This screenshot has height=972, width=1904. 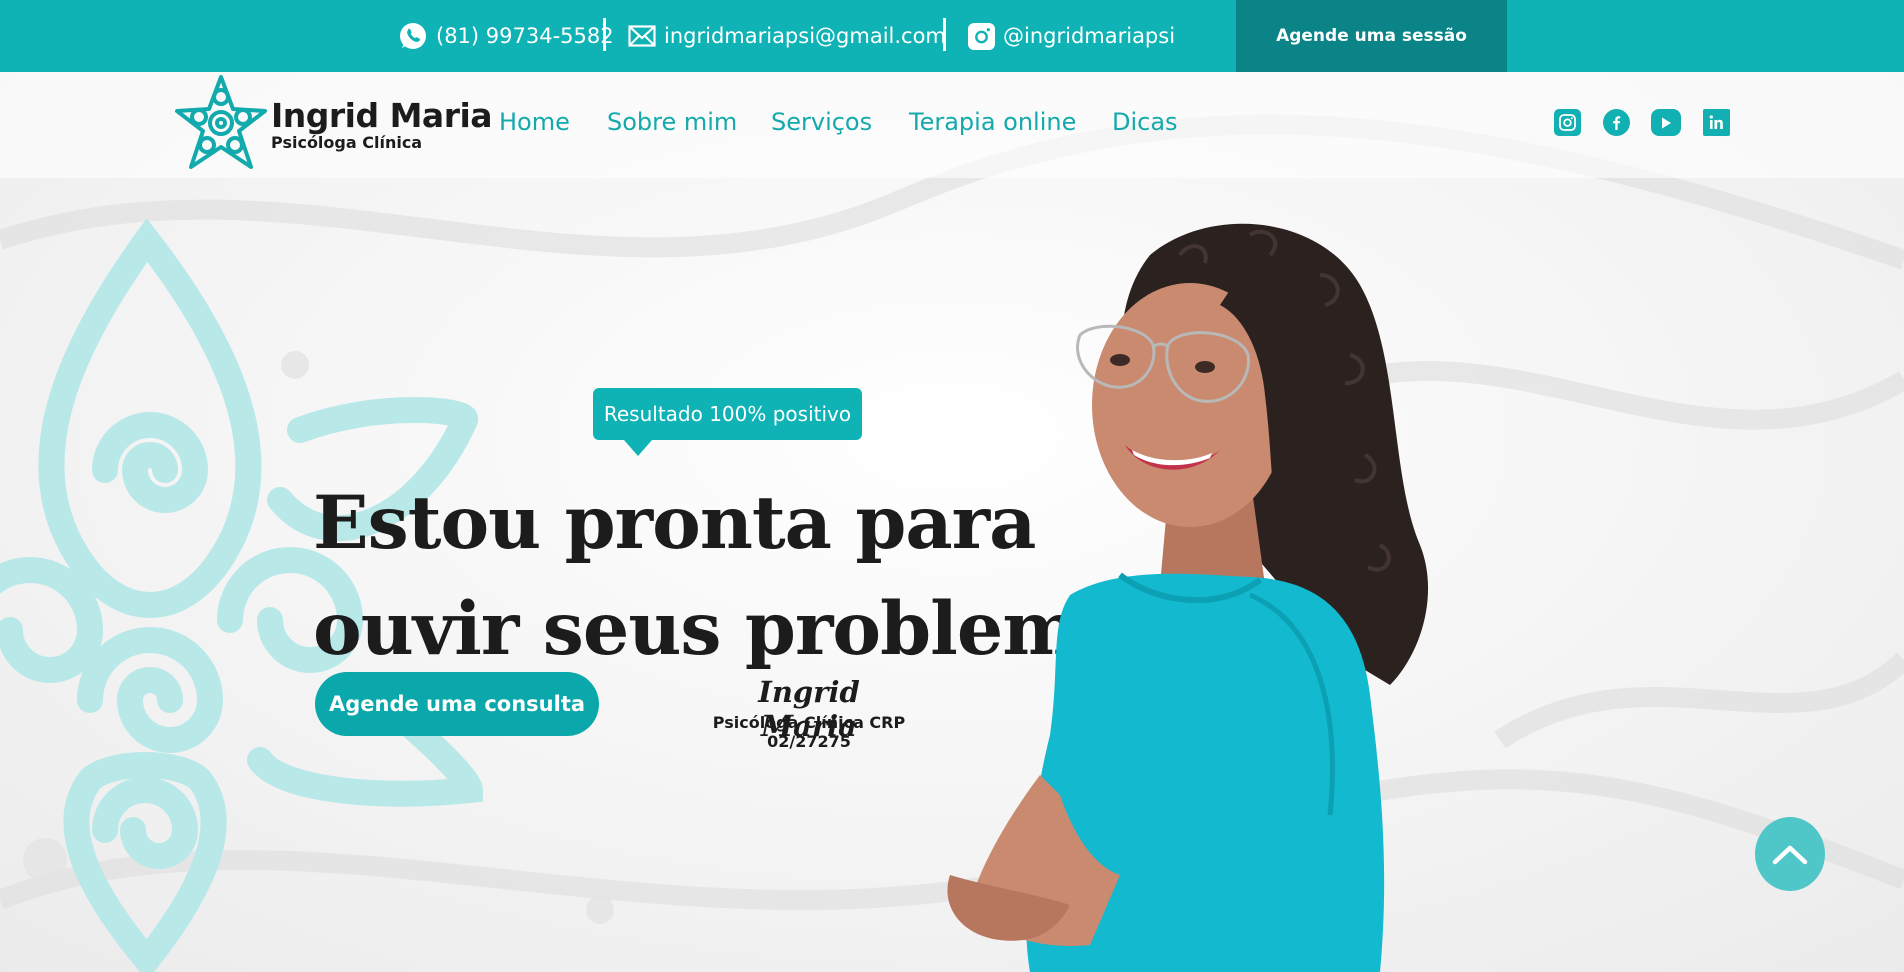 I want to click on badge-pointer, so click(x=638, y=448).